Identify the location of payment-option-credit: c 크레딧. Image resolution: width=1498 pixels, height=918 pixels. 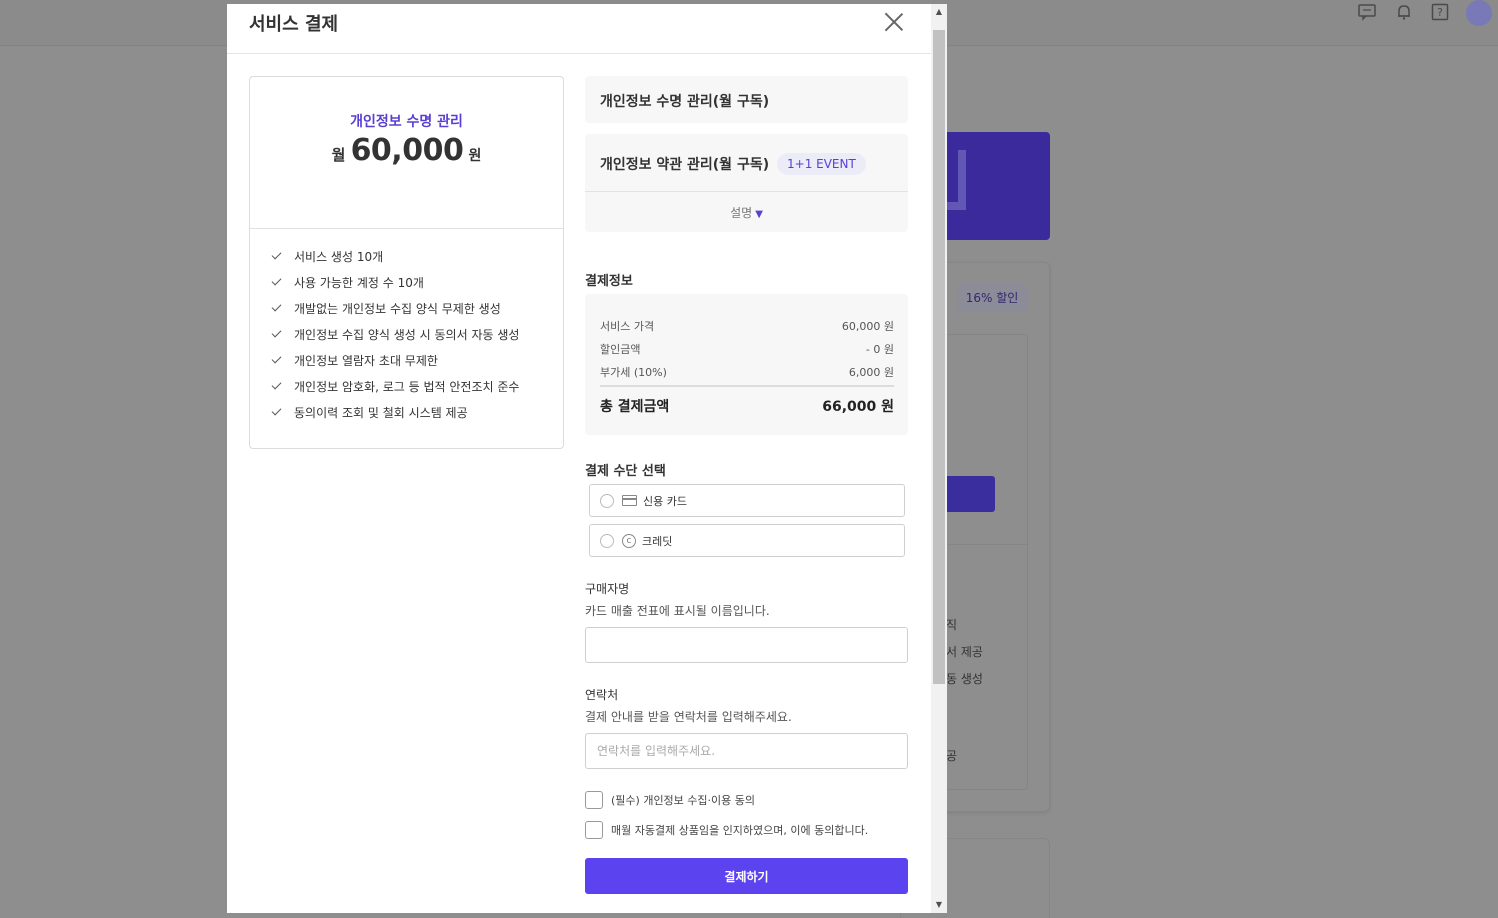
(747, 540).